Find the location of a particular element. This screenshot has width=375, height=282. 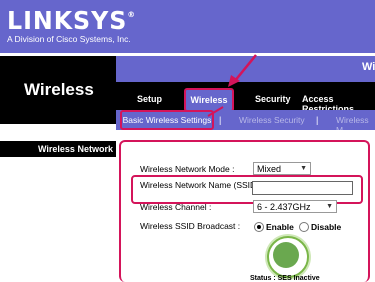

annotation-arrow-icon is located at coordinates (242, 70).